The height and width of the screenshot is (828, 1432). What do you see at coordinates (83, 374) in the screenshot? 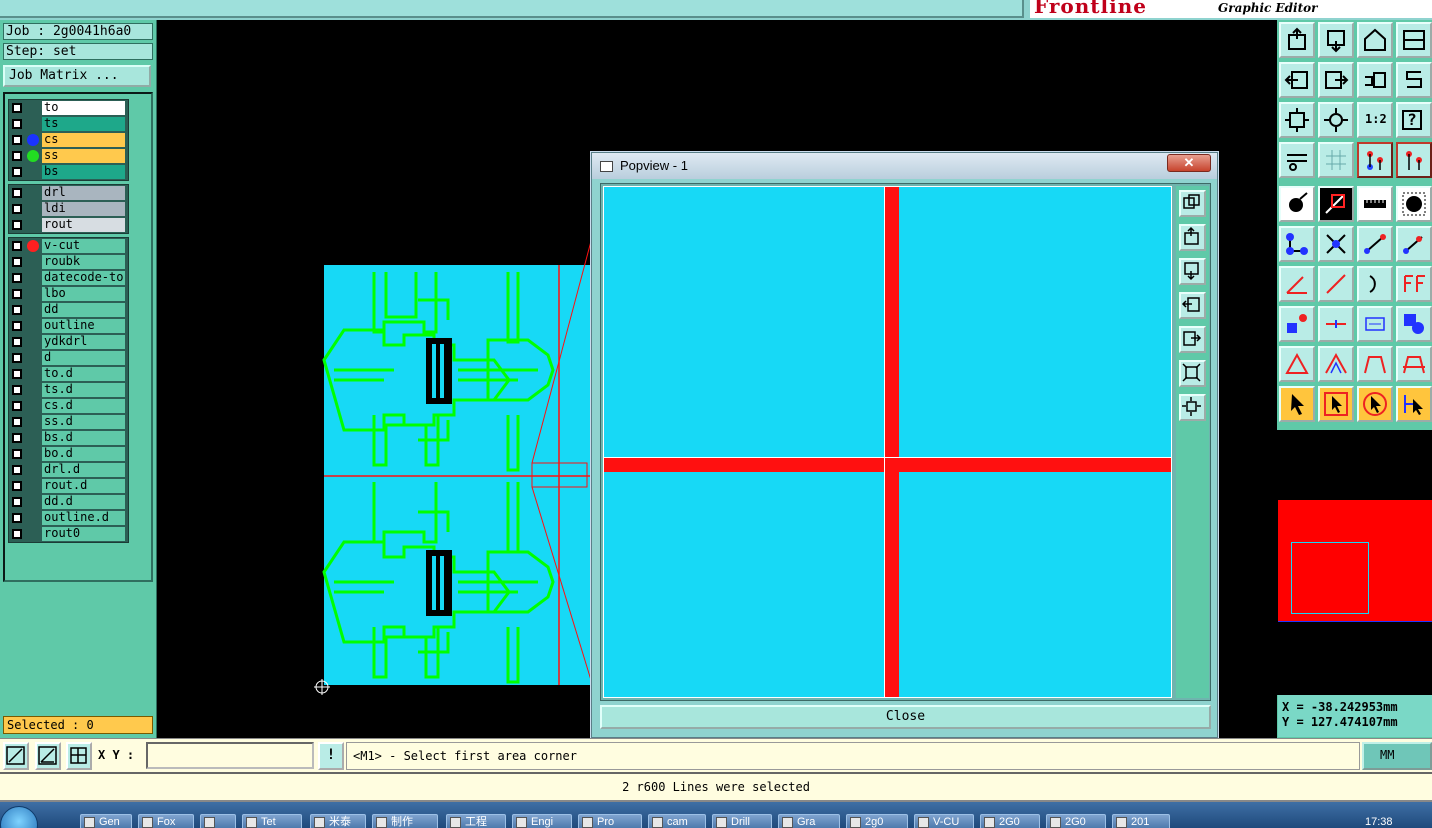
I see `layer-name: to.d` at bounding box center [83, 374].